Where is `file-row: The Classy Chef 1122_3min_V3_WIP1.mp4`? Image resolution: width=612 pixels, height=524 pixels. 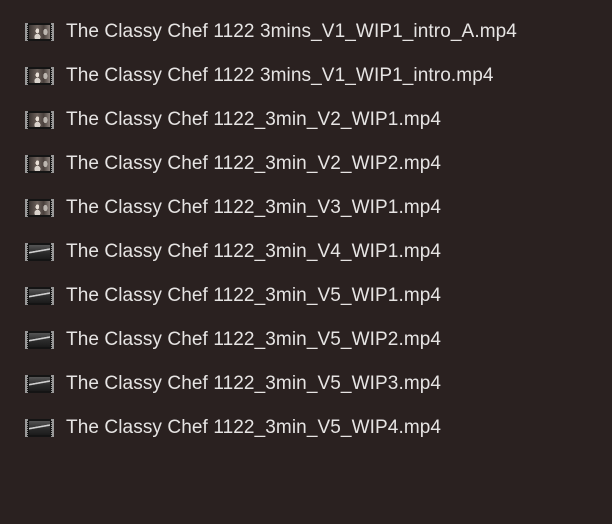 file-row: The Classy Chef 1122_3min_V3_WIP1.mp4 is located at coordinates (306, 208).